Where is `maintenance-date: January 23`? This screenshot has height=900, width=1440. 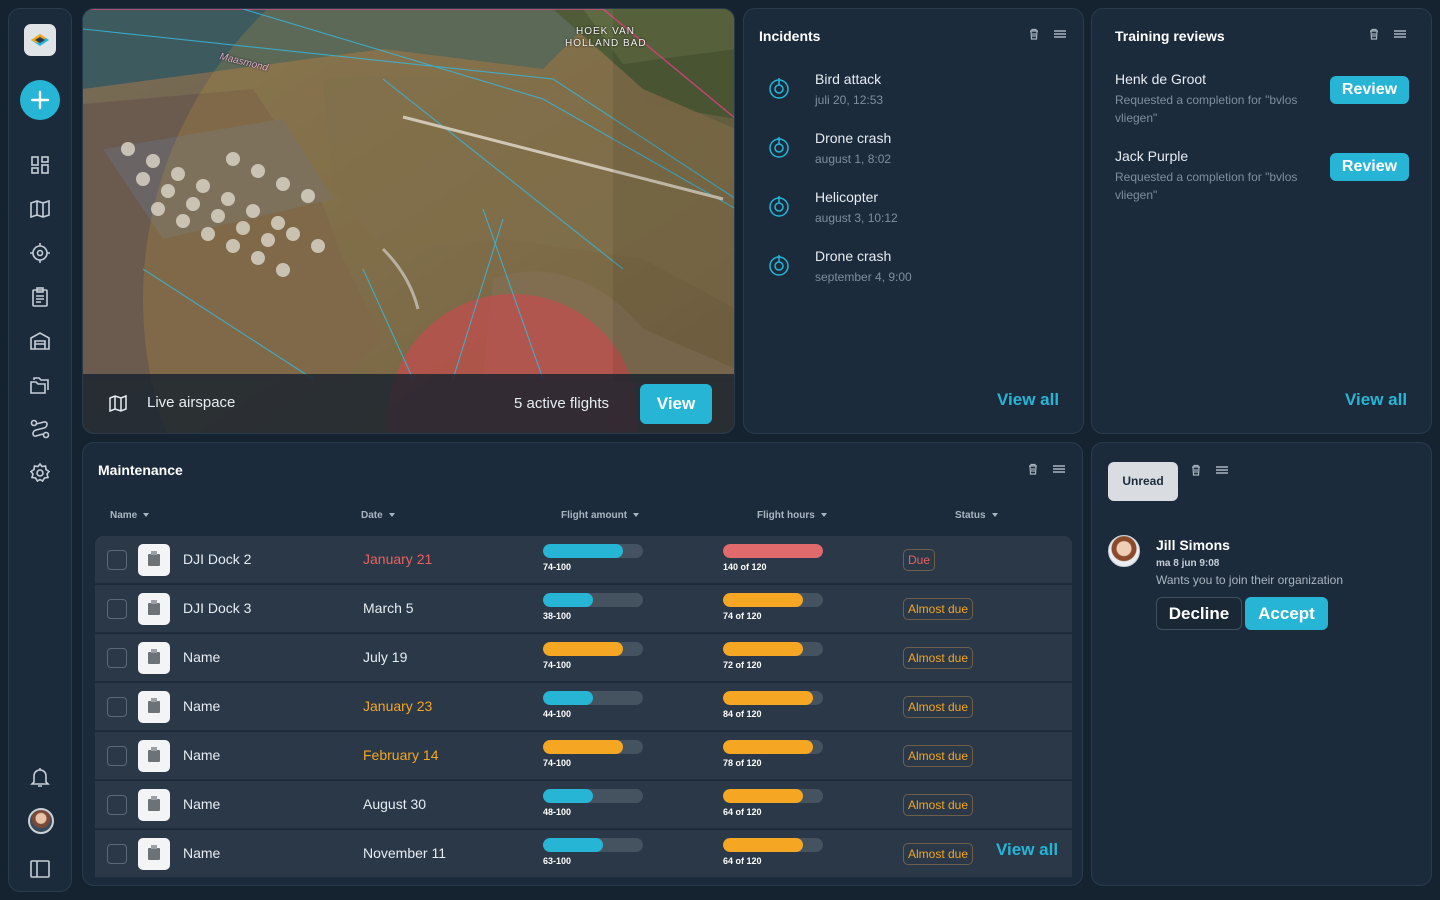
maintenance-date: January 23 is located at coordinates (398, 706).